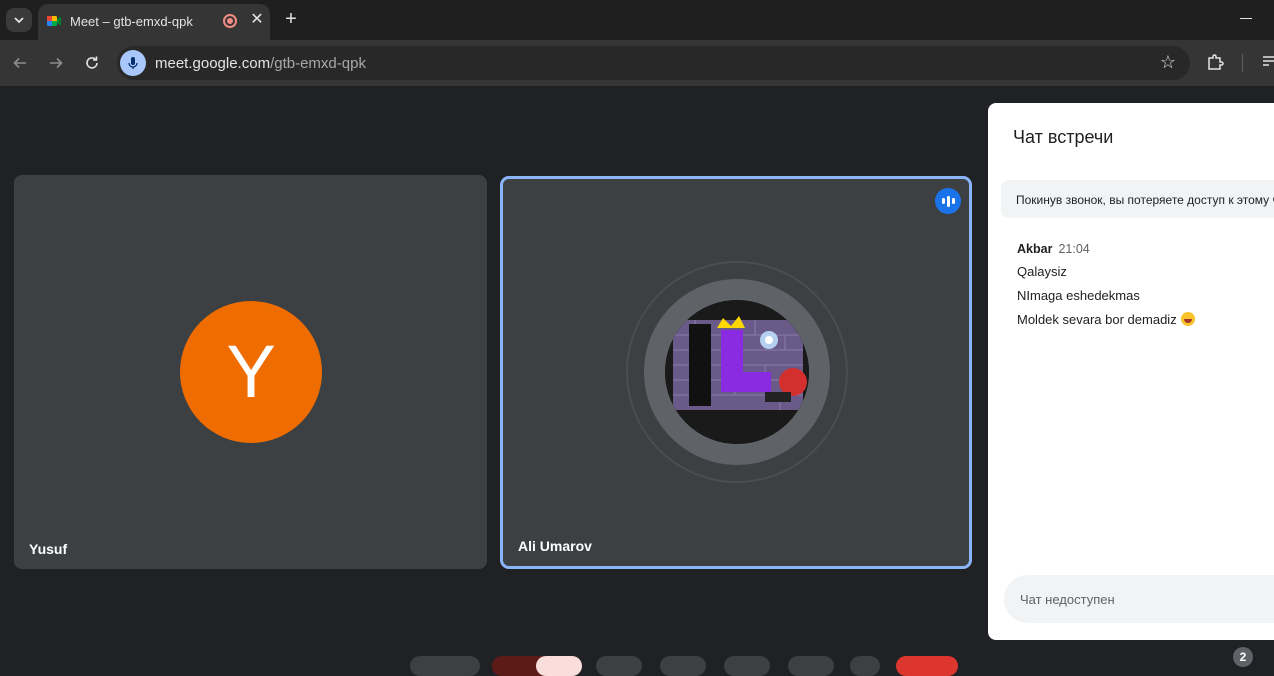  What do you see at coordinates (1042, 271) in the screenshot?
I see `message-line: Qalaysiz` at bounding box center [1042, 271].